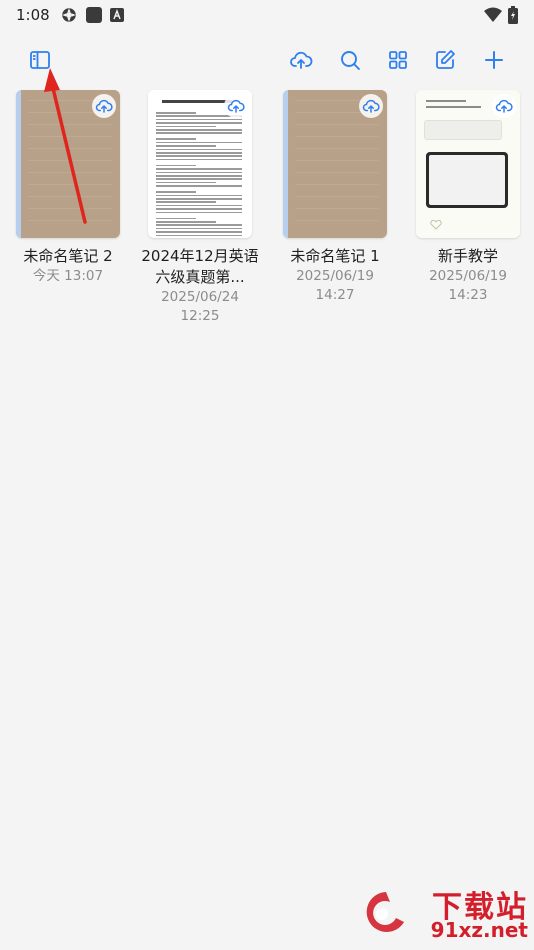  Describe the element at coordinates (267, 61) in the screenshot. I see `toolbar` at that location.